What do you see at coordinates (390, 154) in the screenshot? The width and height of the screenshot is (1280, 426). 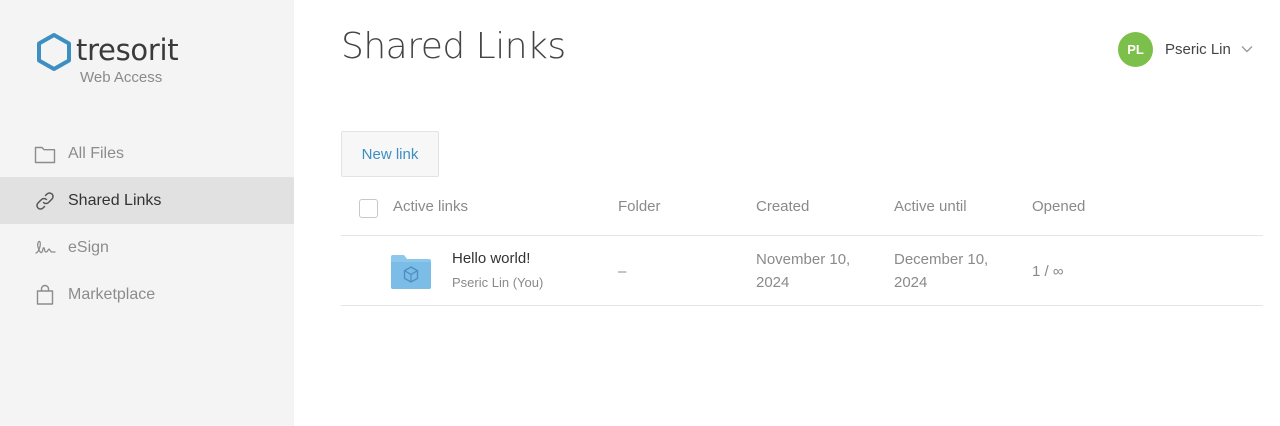 I see `new-link-button: New link` at bounding box center [390, 154].